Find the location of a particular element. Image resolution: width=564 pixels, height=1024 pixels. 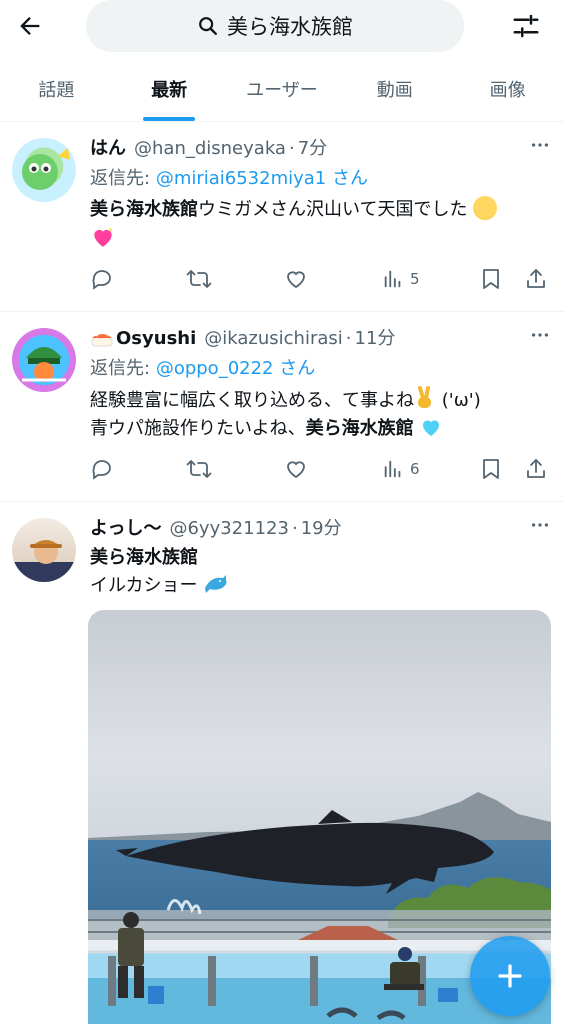

search-settings-button is located at coordinates (526, 26).